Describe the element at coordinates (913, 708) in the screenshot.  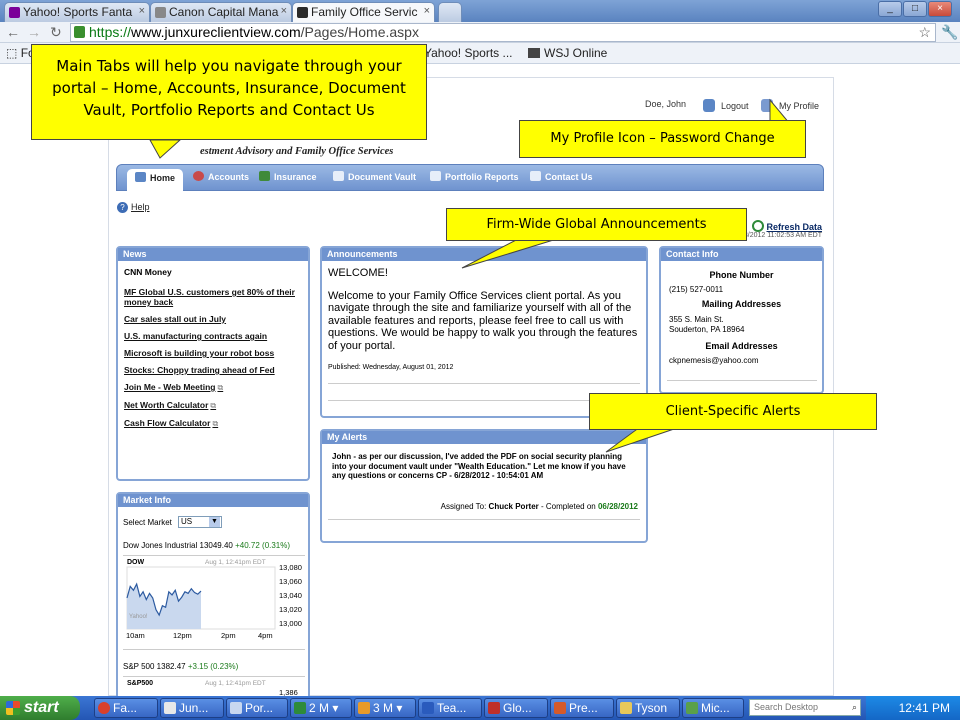
I see `system-tray: 12:41 PM` at that location.